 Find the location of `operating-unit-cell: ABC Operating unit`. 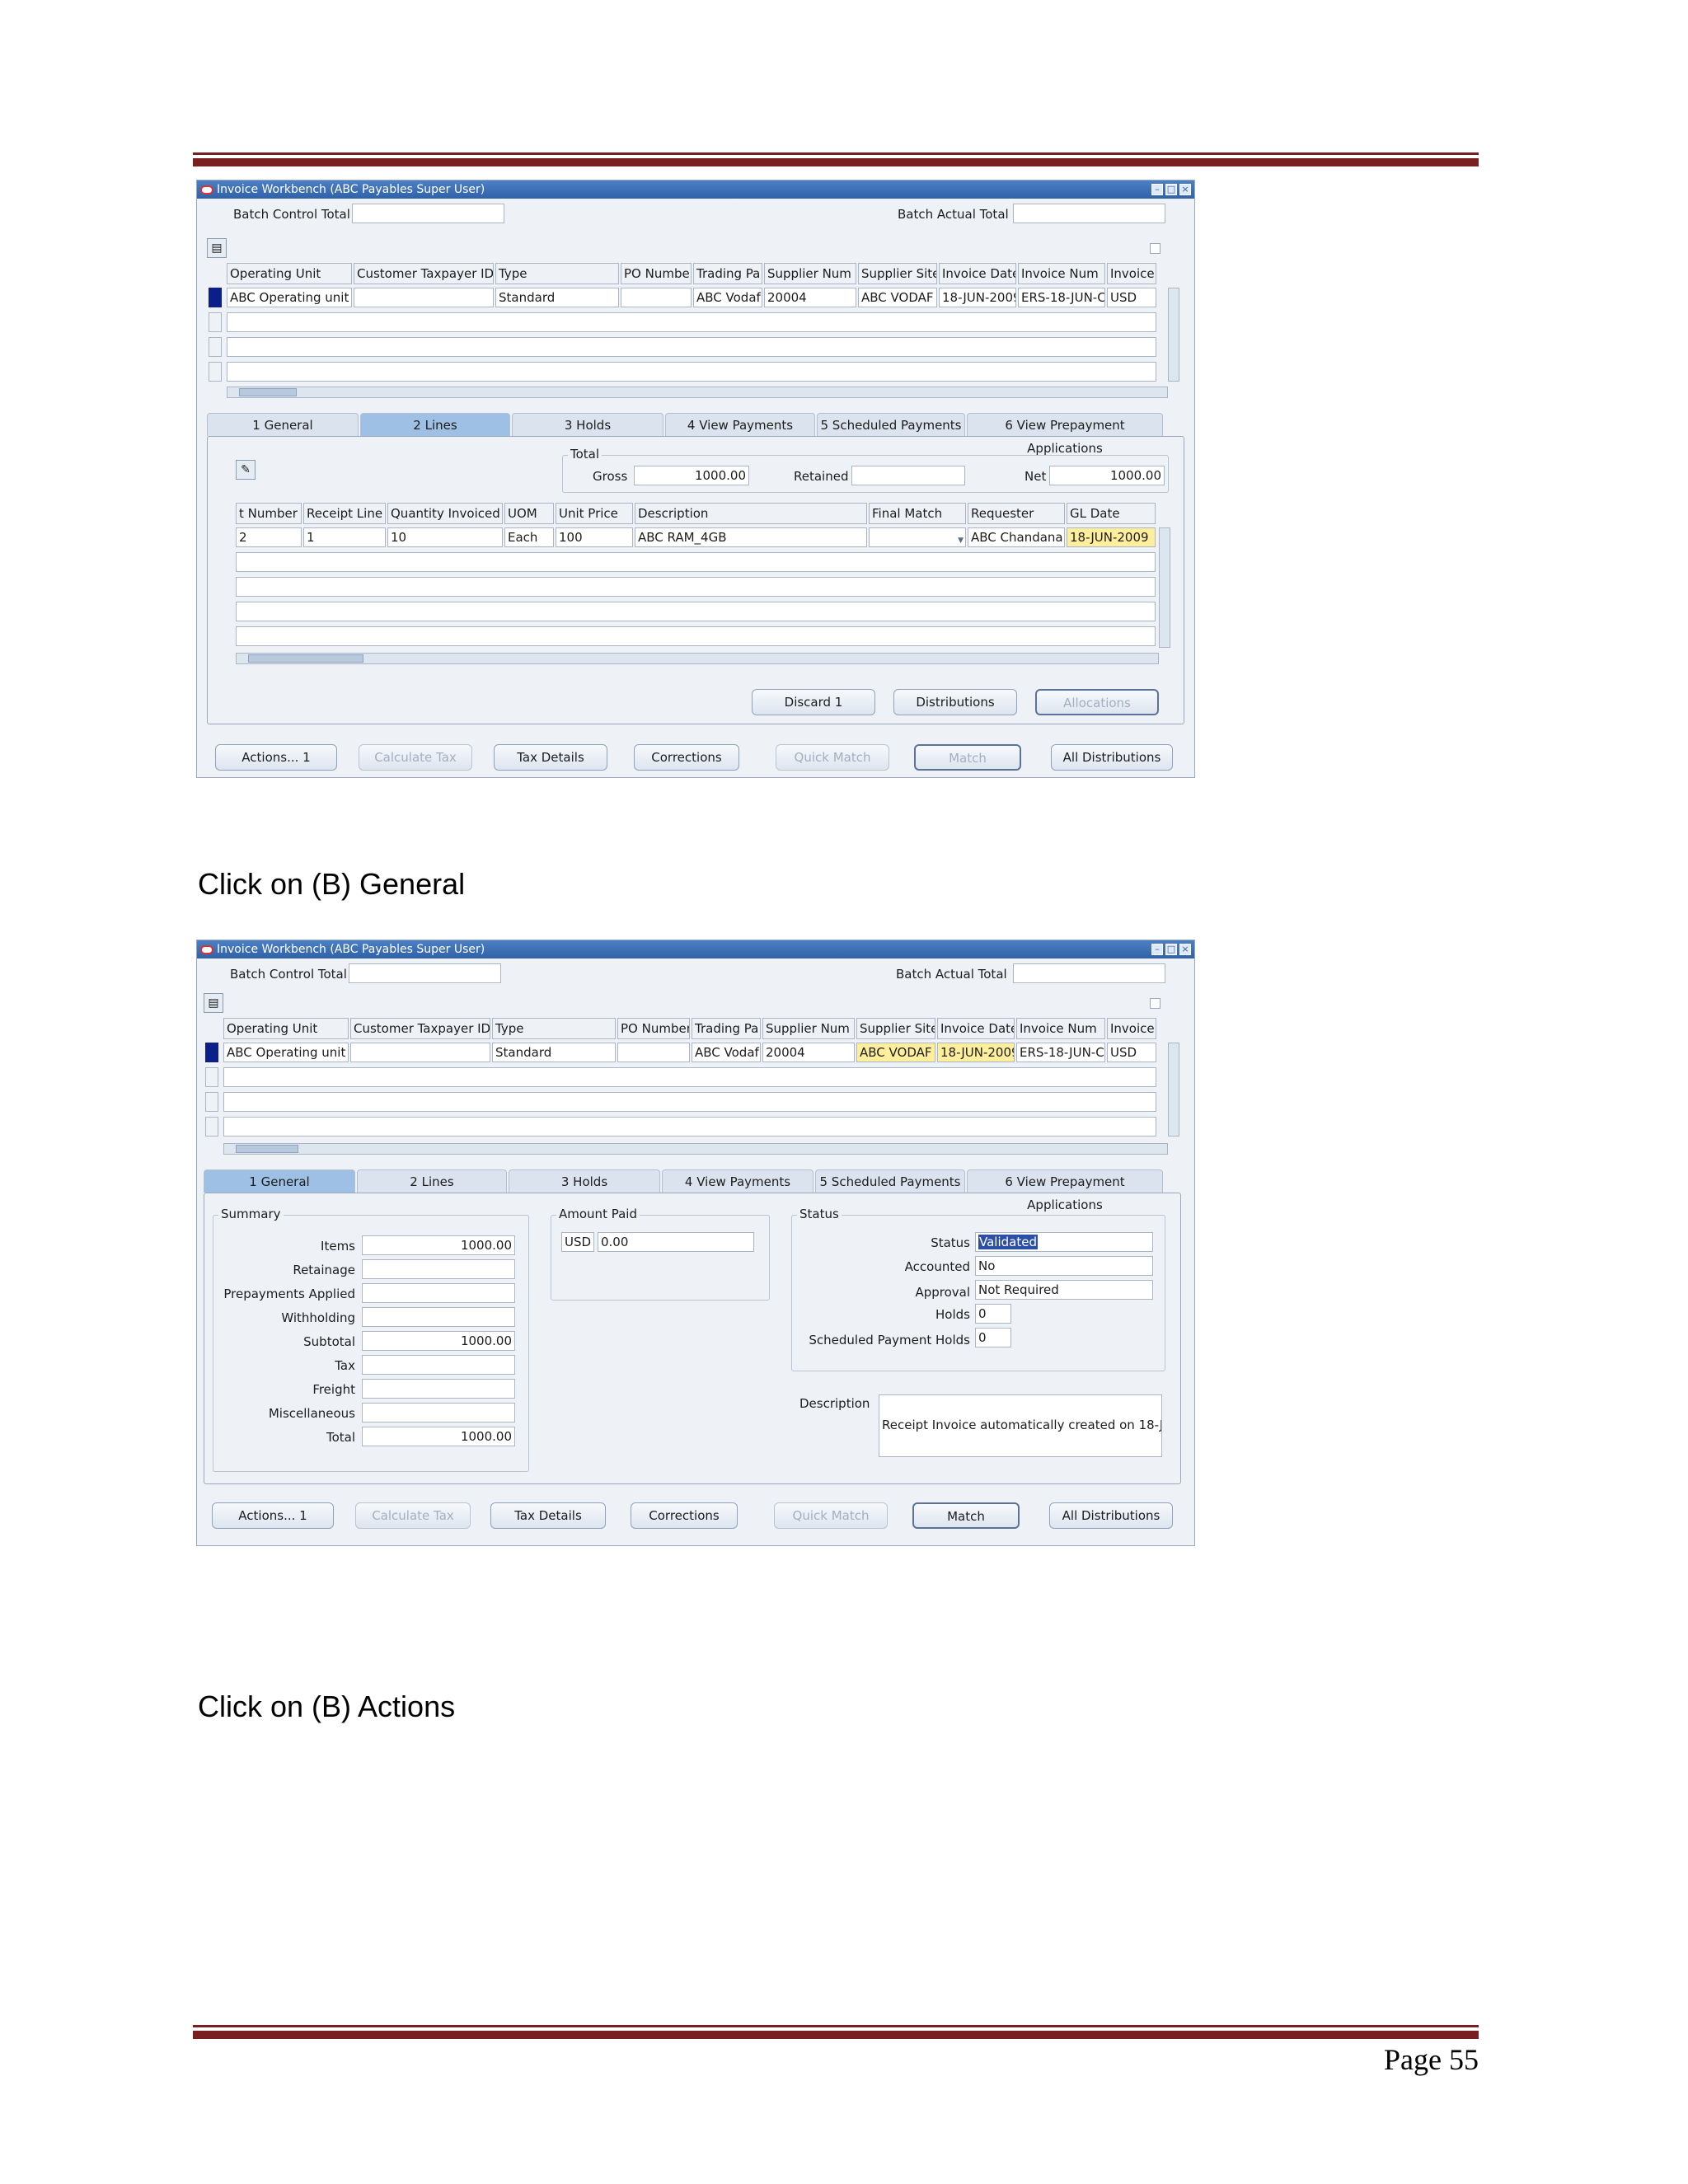

operating-unit-cell: ABC Operating unit is located at coordinates (289, 297).